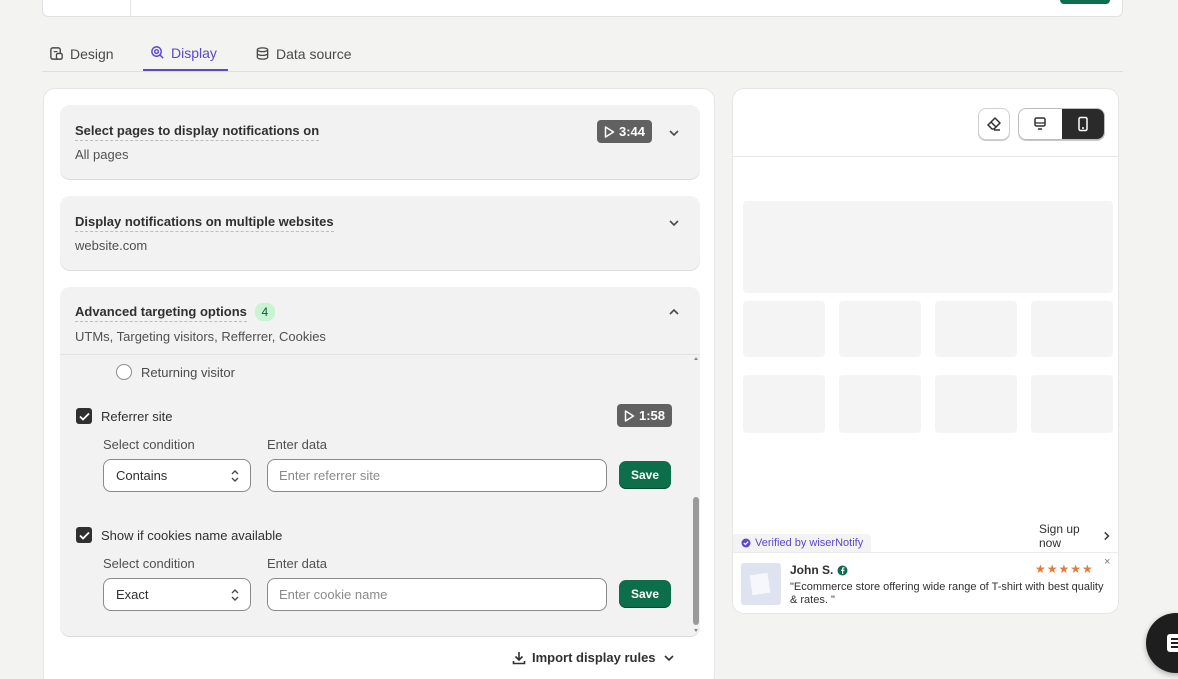  What do you see at coordinates (582, 54) in the screenshot?
I see `tab-bar: Design Display Data source` at bounding box center [582, 54].